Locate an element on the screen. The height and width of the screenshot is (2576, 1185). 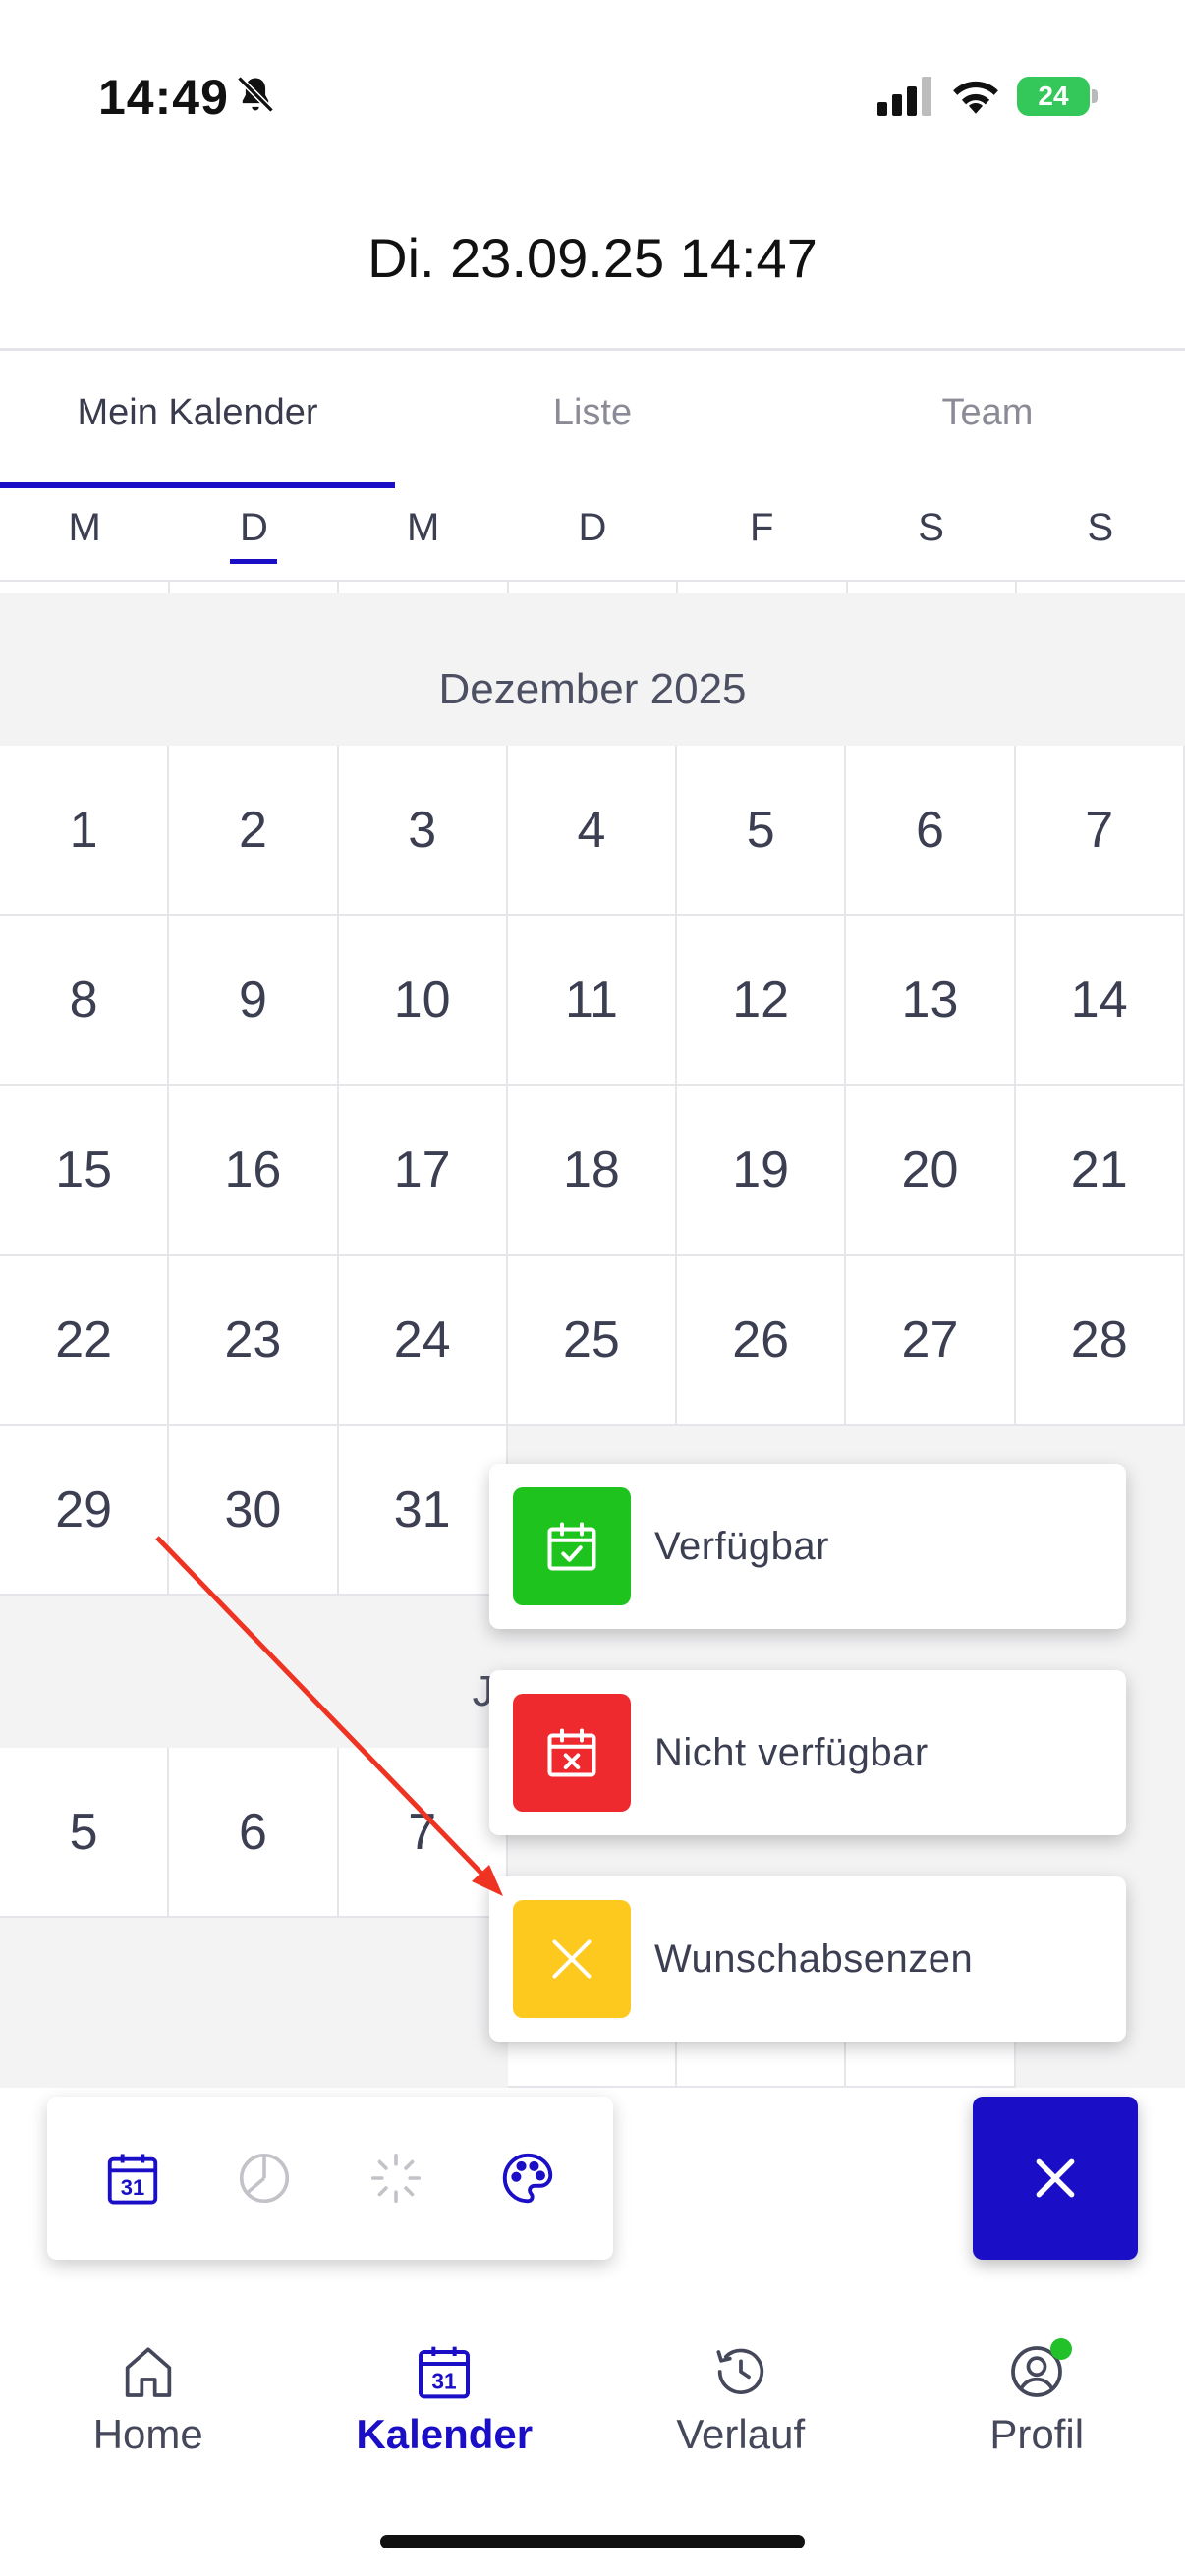
day-cell: 12 is located at coordinates (762, 1001).